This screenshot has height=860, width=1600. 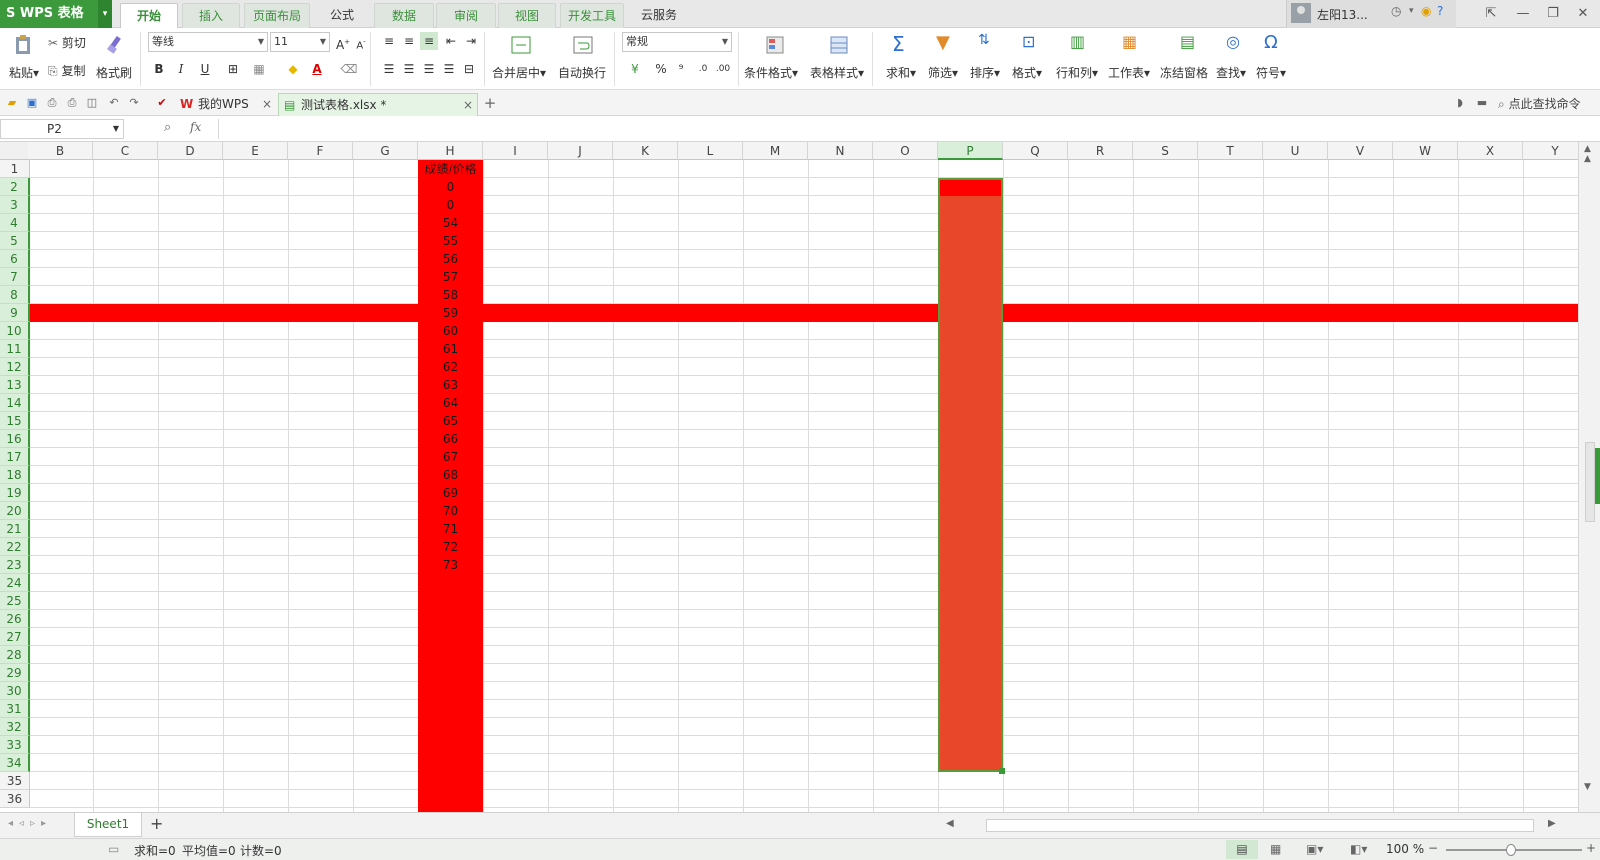 I want to click on column-header: L, so click(x=710, y=151).